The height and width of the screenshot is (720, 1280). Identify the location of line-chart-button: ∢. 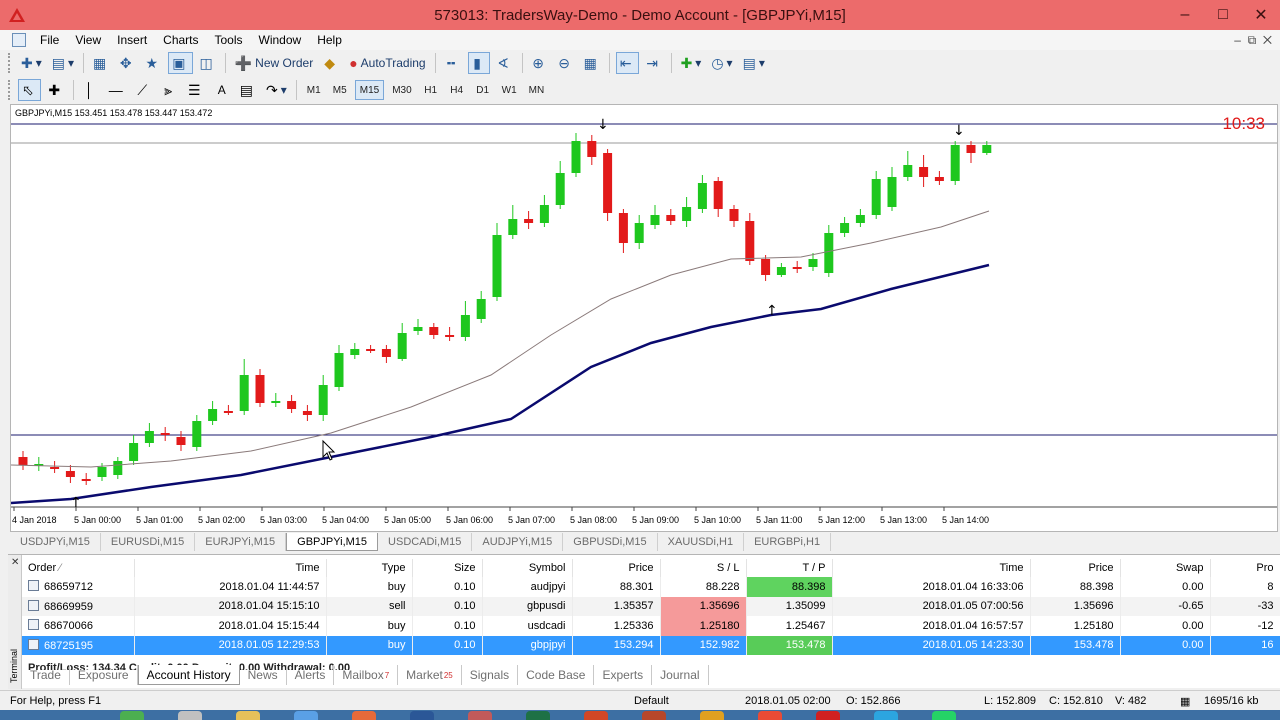
(505, 63).